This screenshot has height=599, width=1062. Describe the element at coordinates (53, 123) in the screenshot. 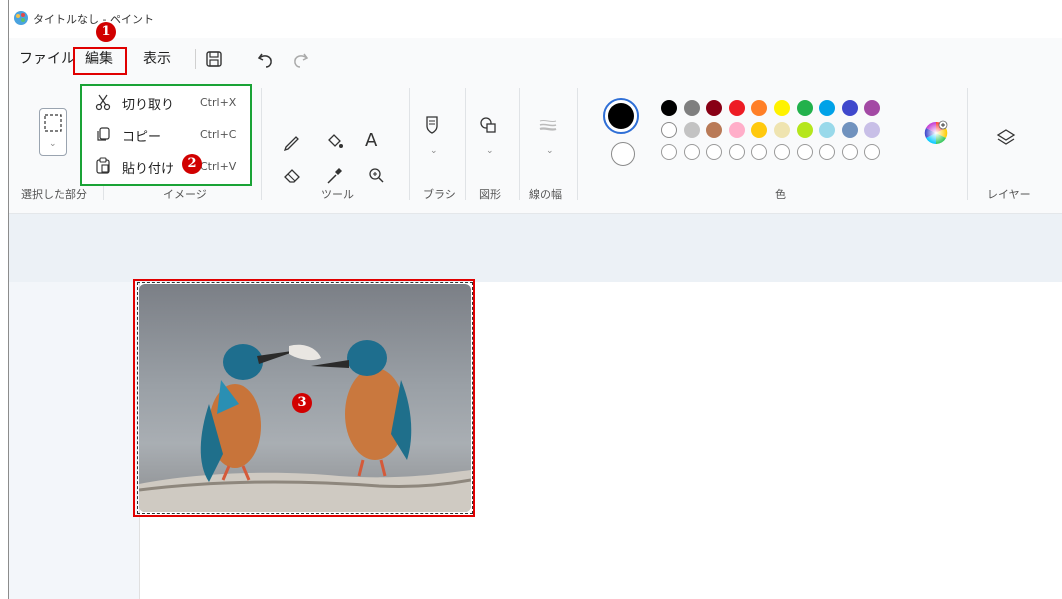

I see `rectangle-select-icon` at that location.